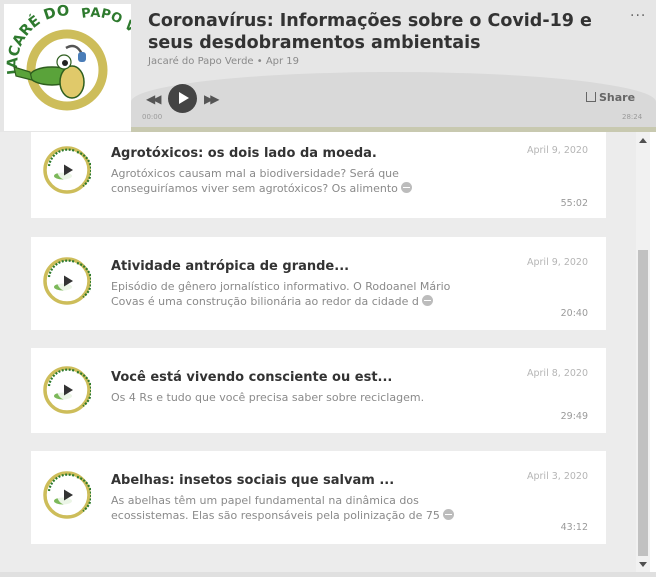 The width and height of the screenshot is (656, 577). I want to click on episode-item-duration: 29:49, so click(574, 416).